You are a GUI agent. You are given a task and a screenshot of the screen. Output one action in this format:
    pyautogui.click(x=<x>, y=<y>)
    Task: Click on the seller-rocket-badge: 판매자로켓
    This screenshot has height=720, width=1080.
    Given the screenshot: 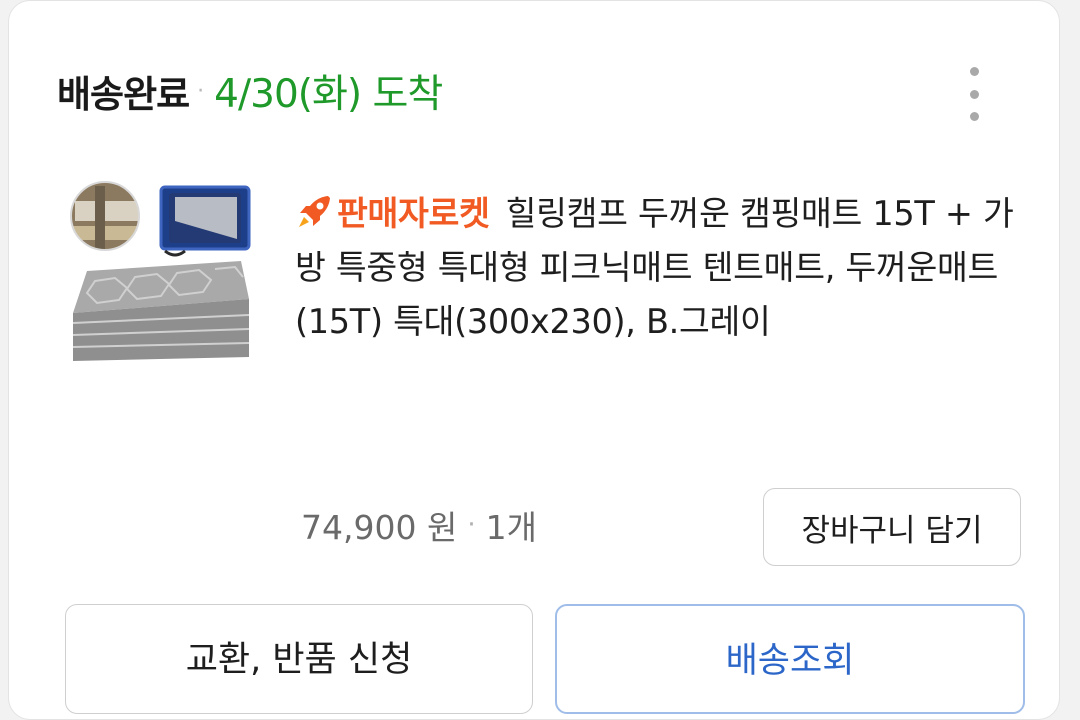 What is the action you would take?
    pyautogui.click(x=392, y=213)
    